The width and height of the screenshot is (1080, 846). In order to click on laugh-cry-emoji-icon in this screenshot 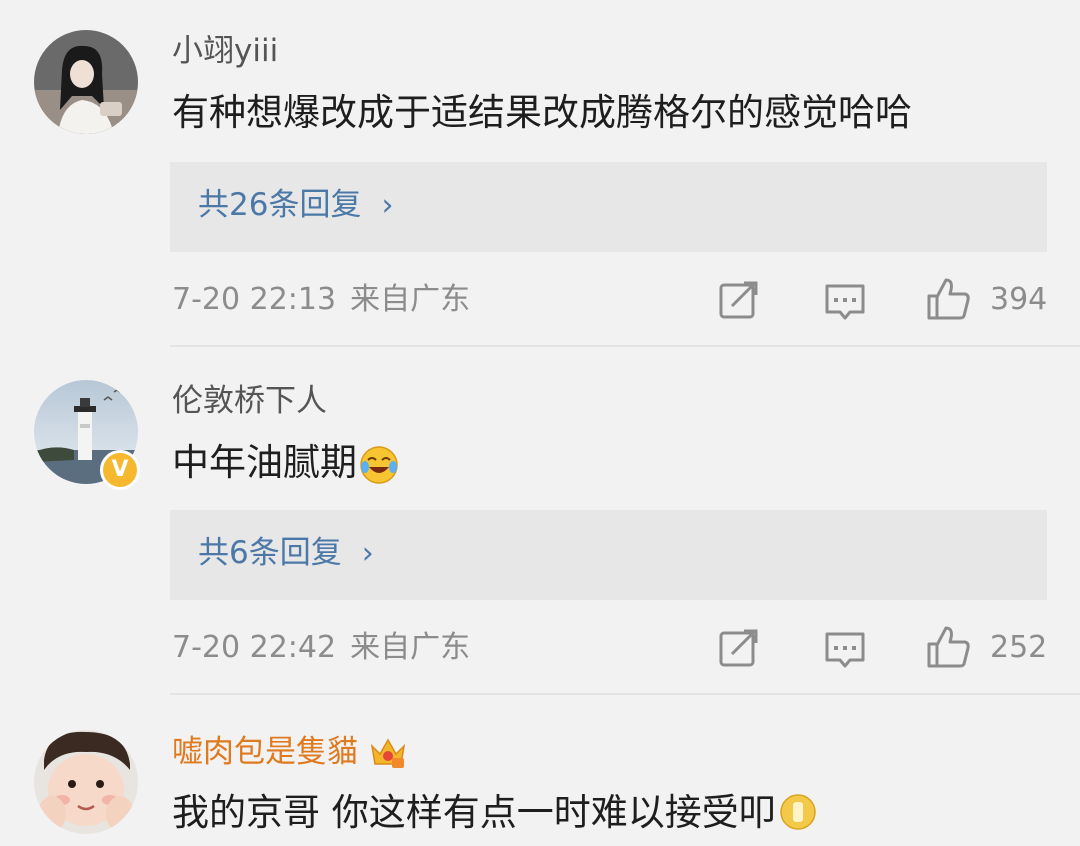, I will do `click(379, 464)`.